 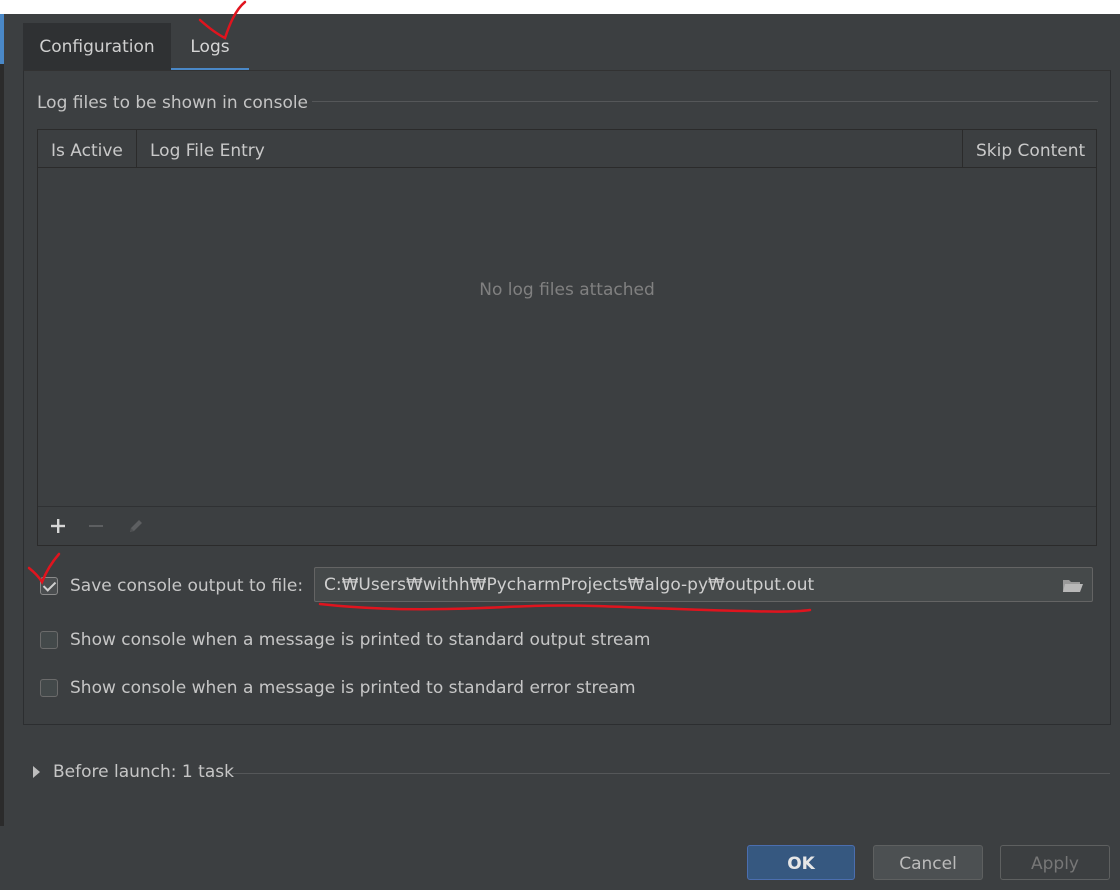 I want to click on expand-triangle-icon, so click(x=36, y=772).